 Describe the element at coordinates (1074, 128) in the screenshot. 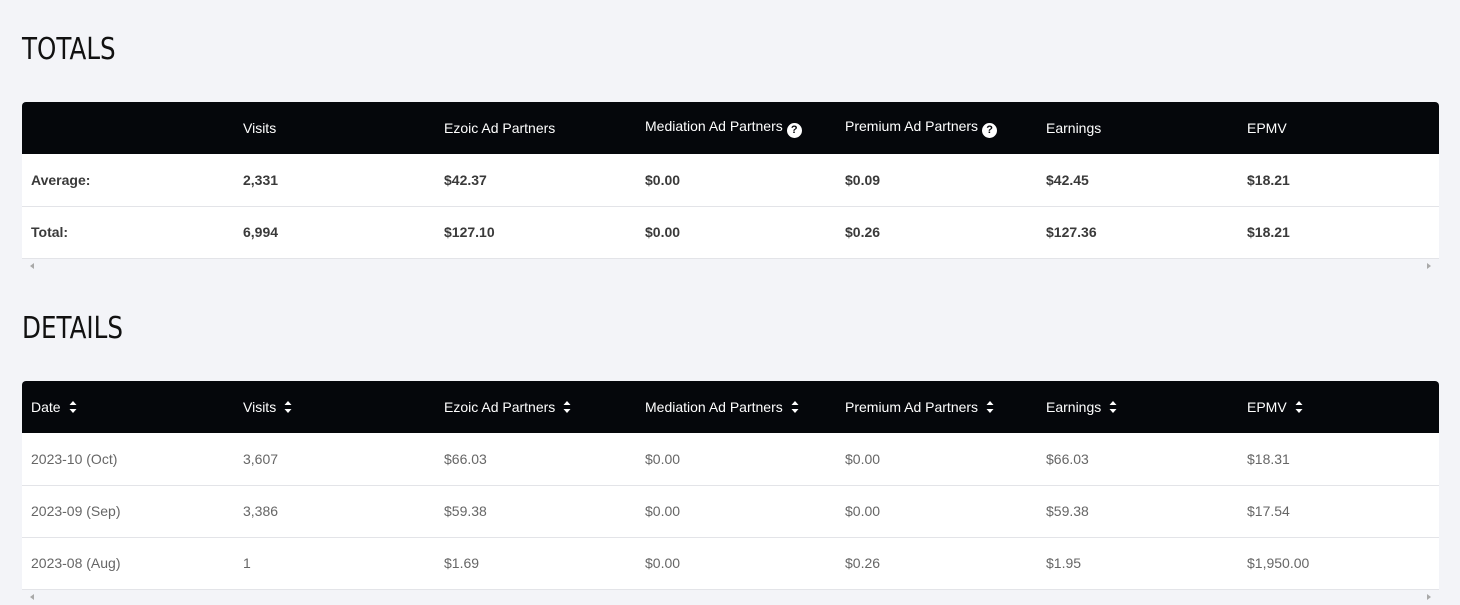

I see `totals-col-earnings: Earnings` at that location.